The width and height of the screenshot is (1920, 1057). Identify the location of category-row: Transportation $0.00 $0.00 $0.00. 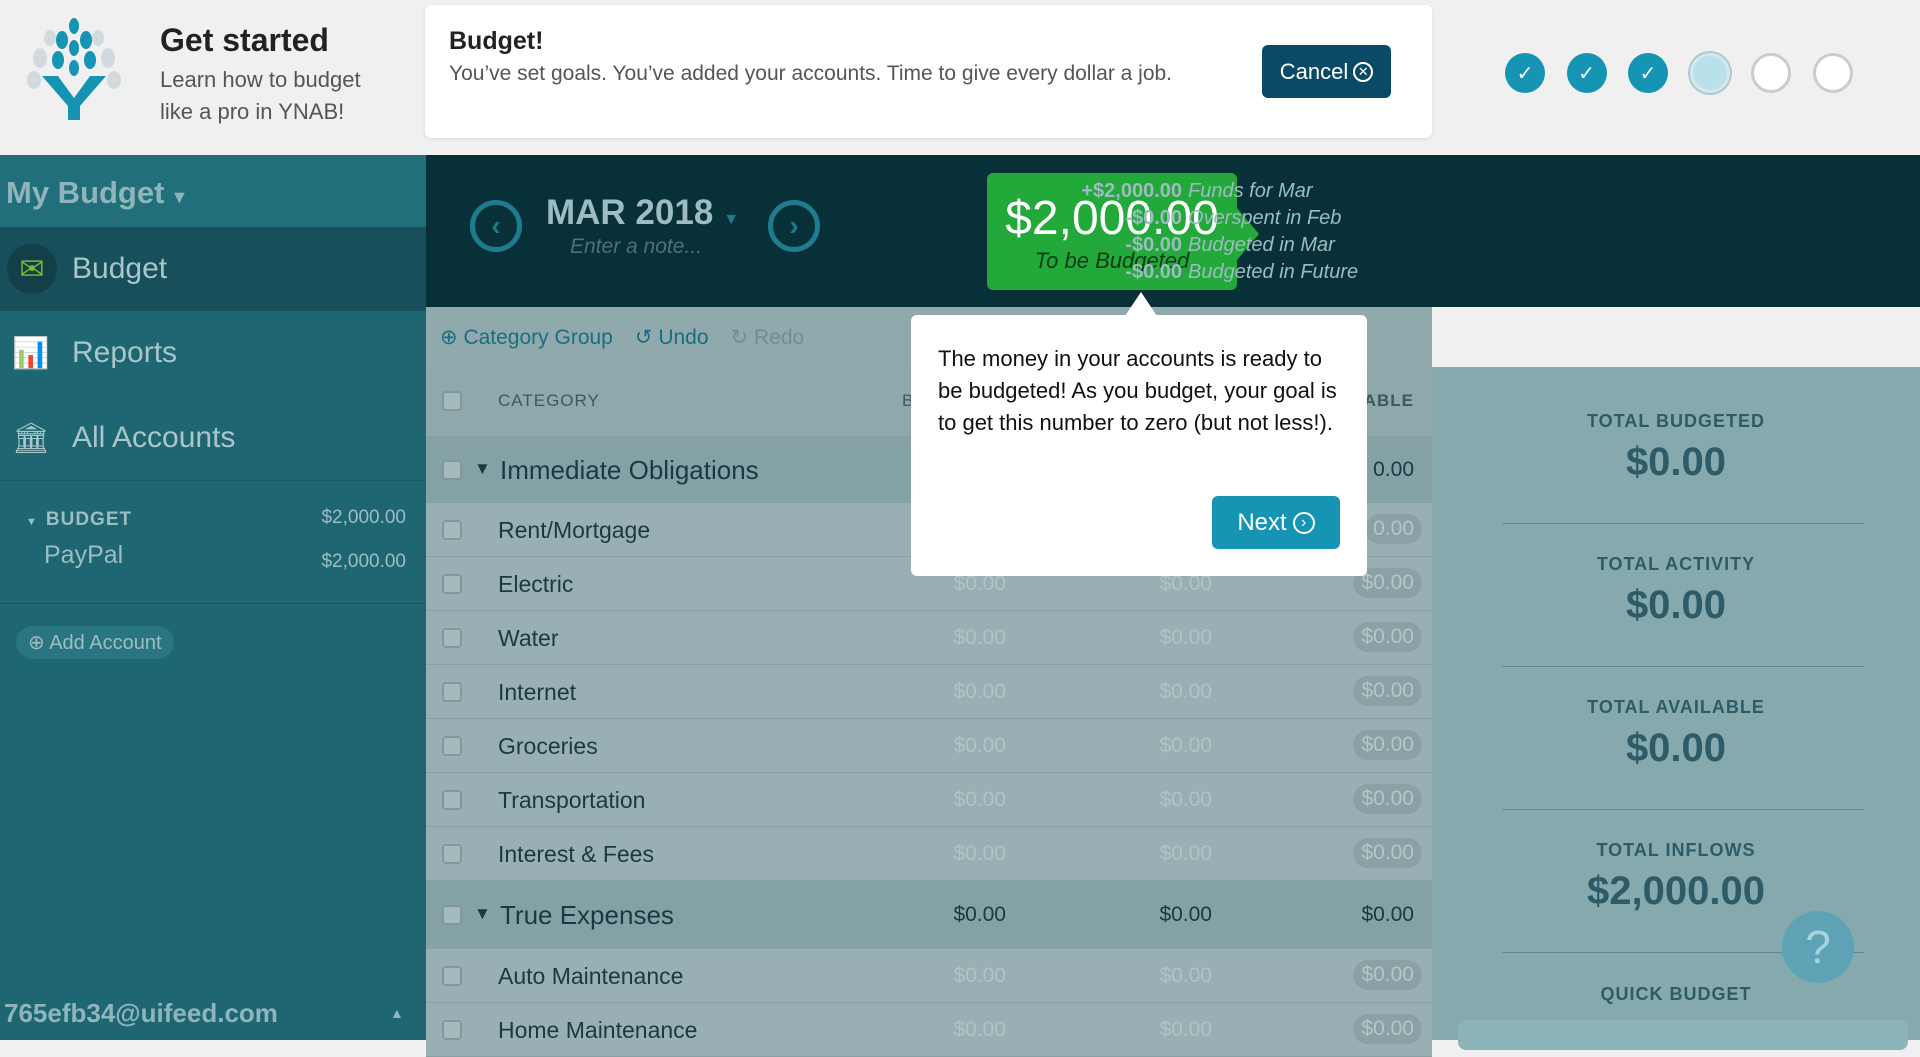
(929, 800).